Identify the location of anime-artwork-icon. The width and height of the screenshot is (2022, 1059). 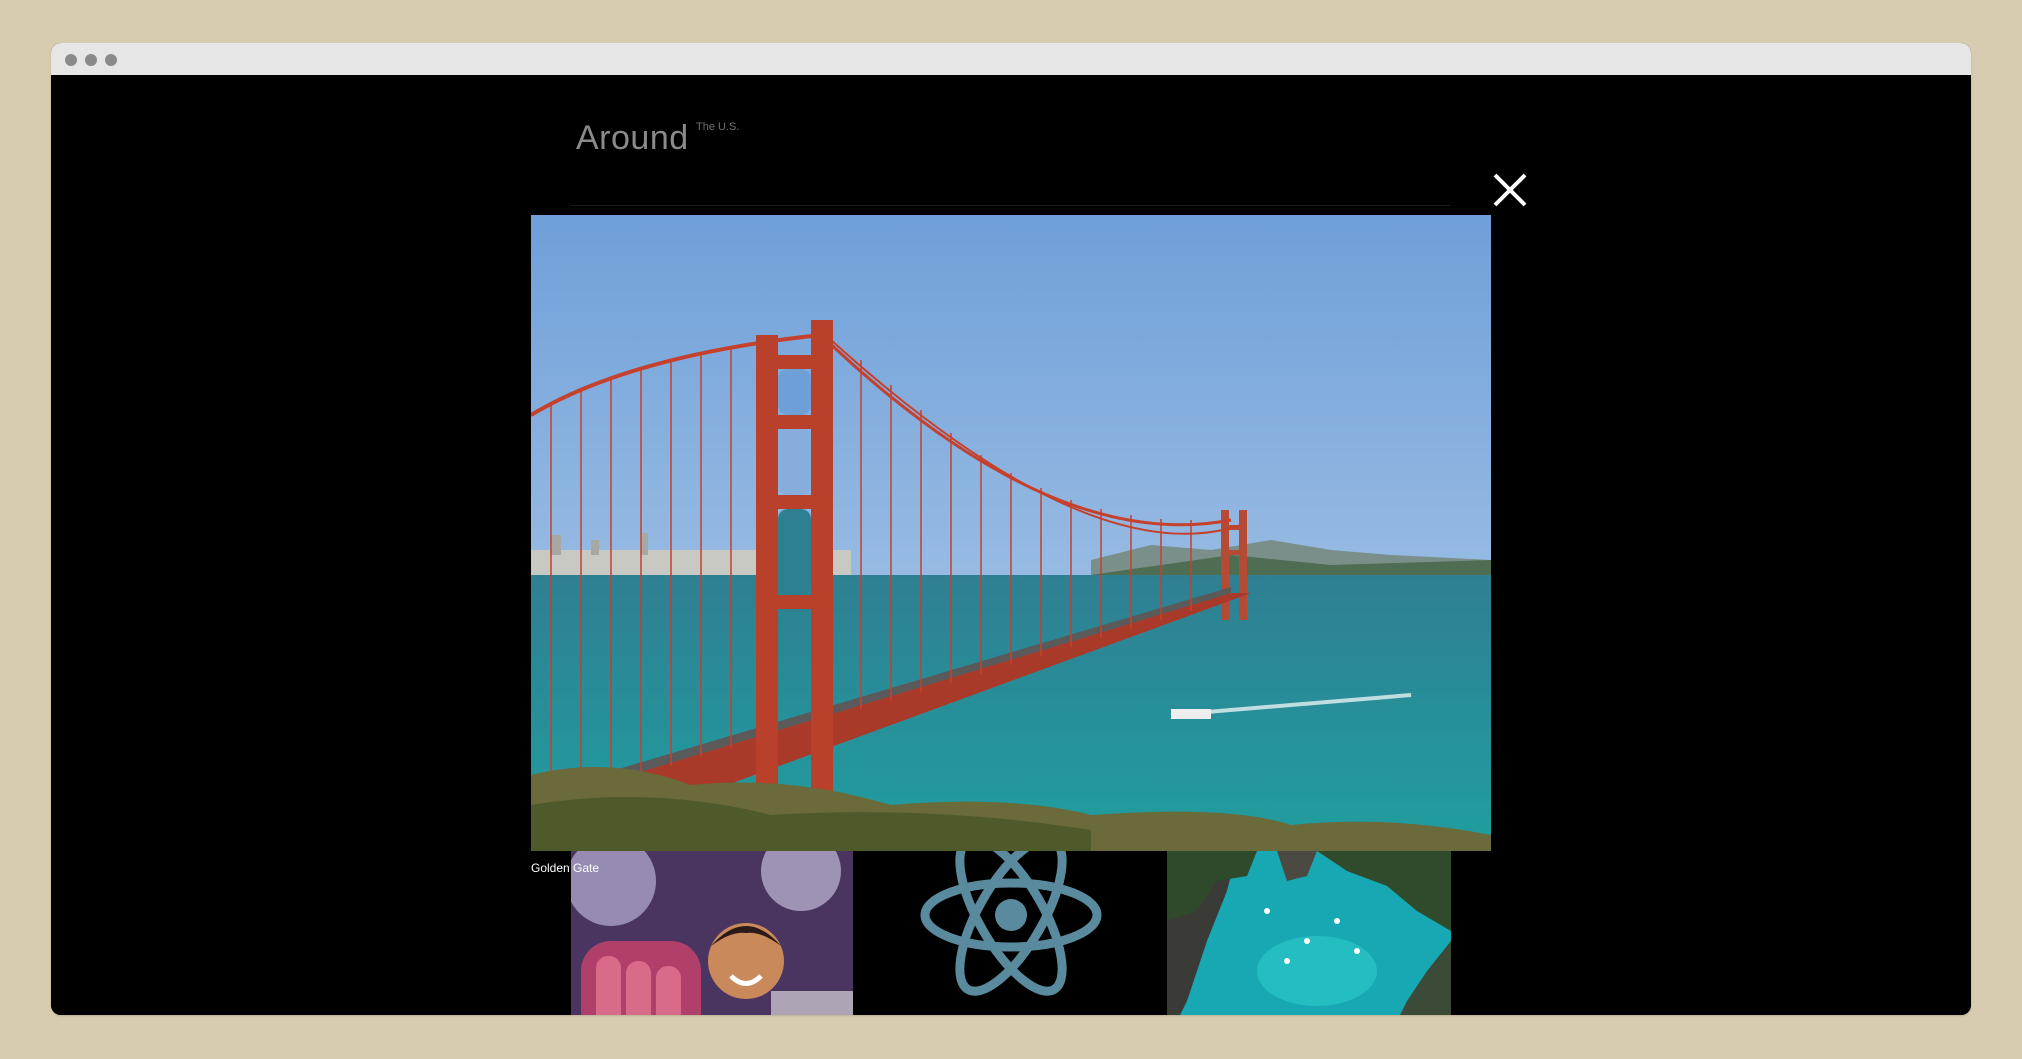
(712, 933).